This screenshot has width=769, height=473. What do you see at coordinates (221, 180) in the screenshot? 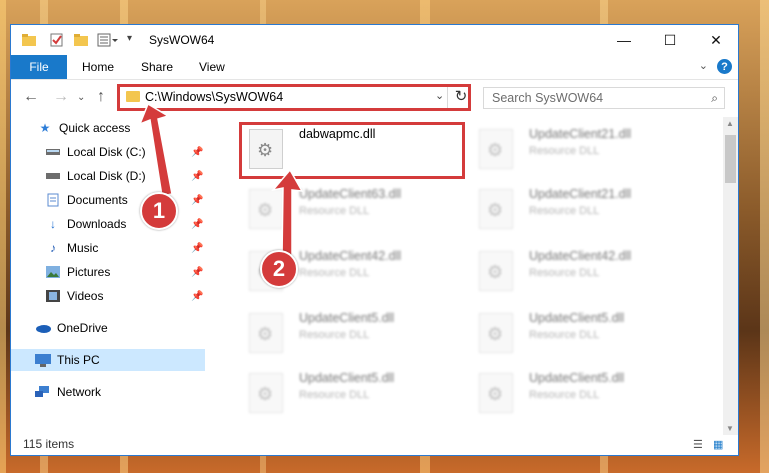
I see `annotation-arrows` at bounding box center [221, 180].